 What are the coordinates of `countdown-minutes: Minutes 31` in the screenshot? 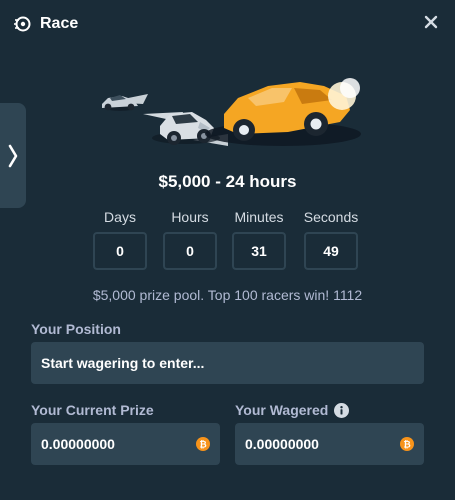 It's located at (259, 239).